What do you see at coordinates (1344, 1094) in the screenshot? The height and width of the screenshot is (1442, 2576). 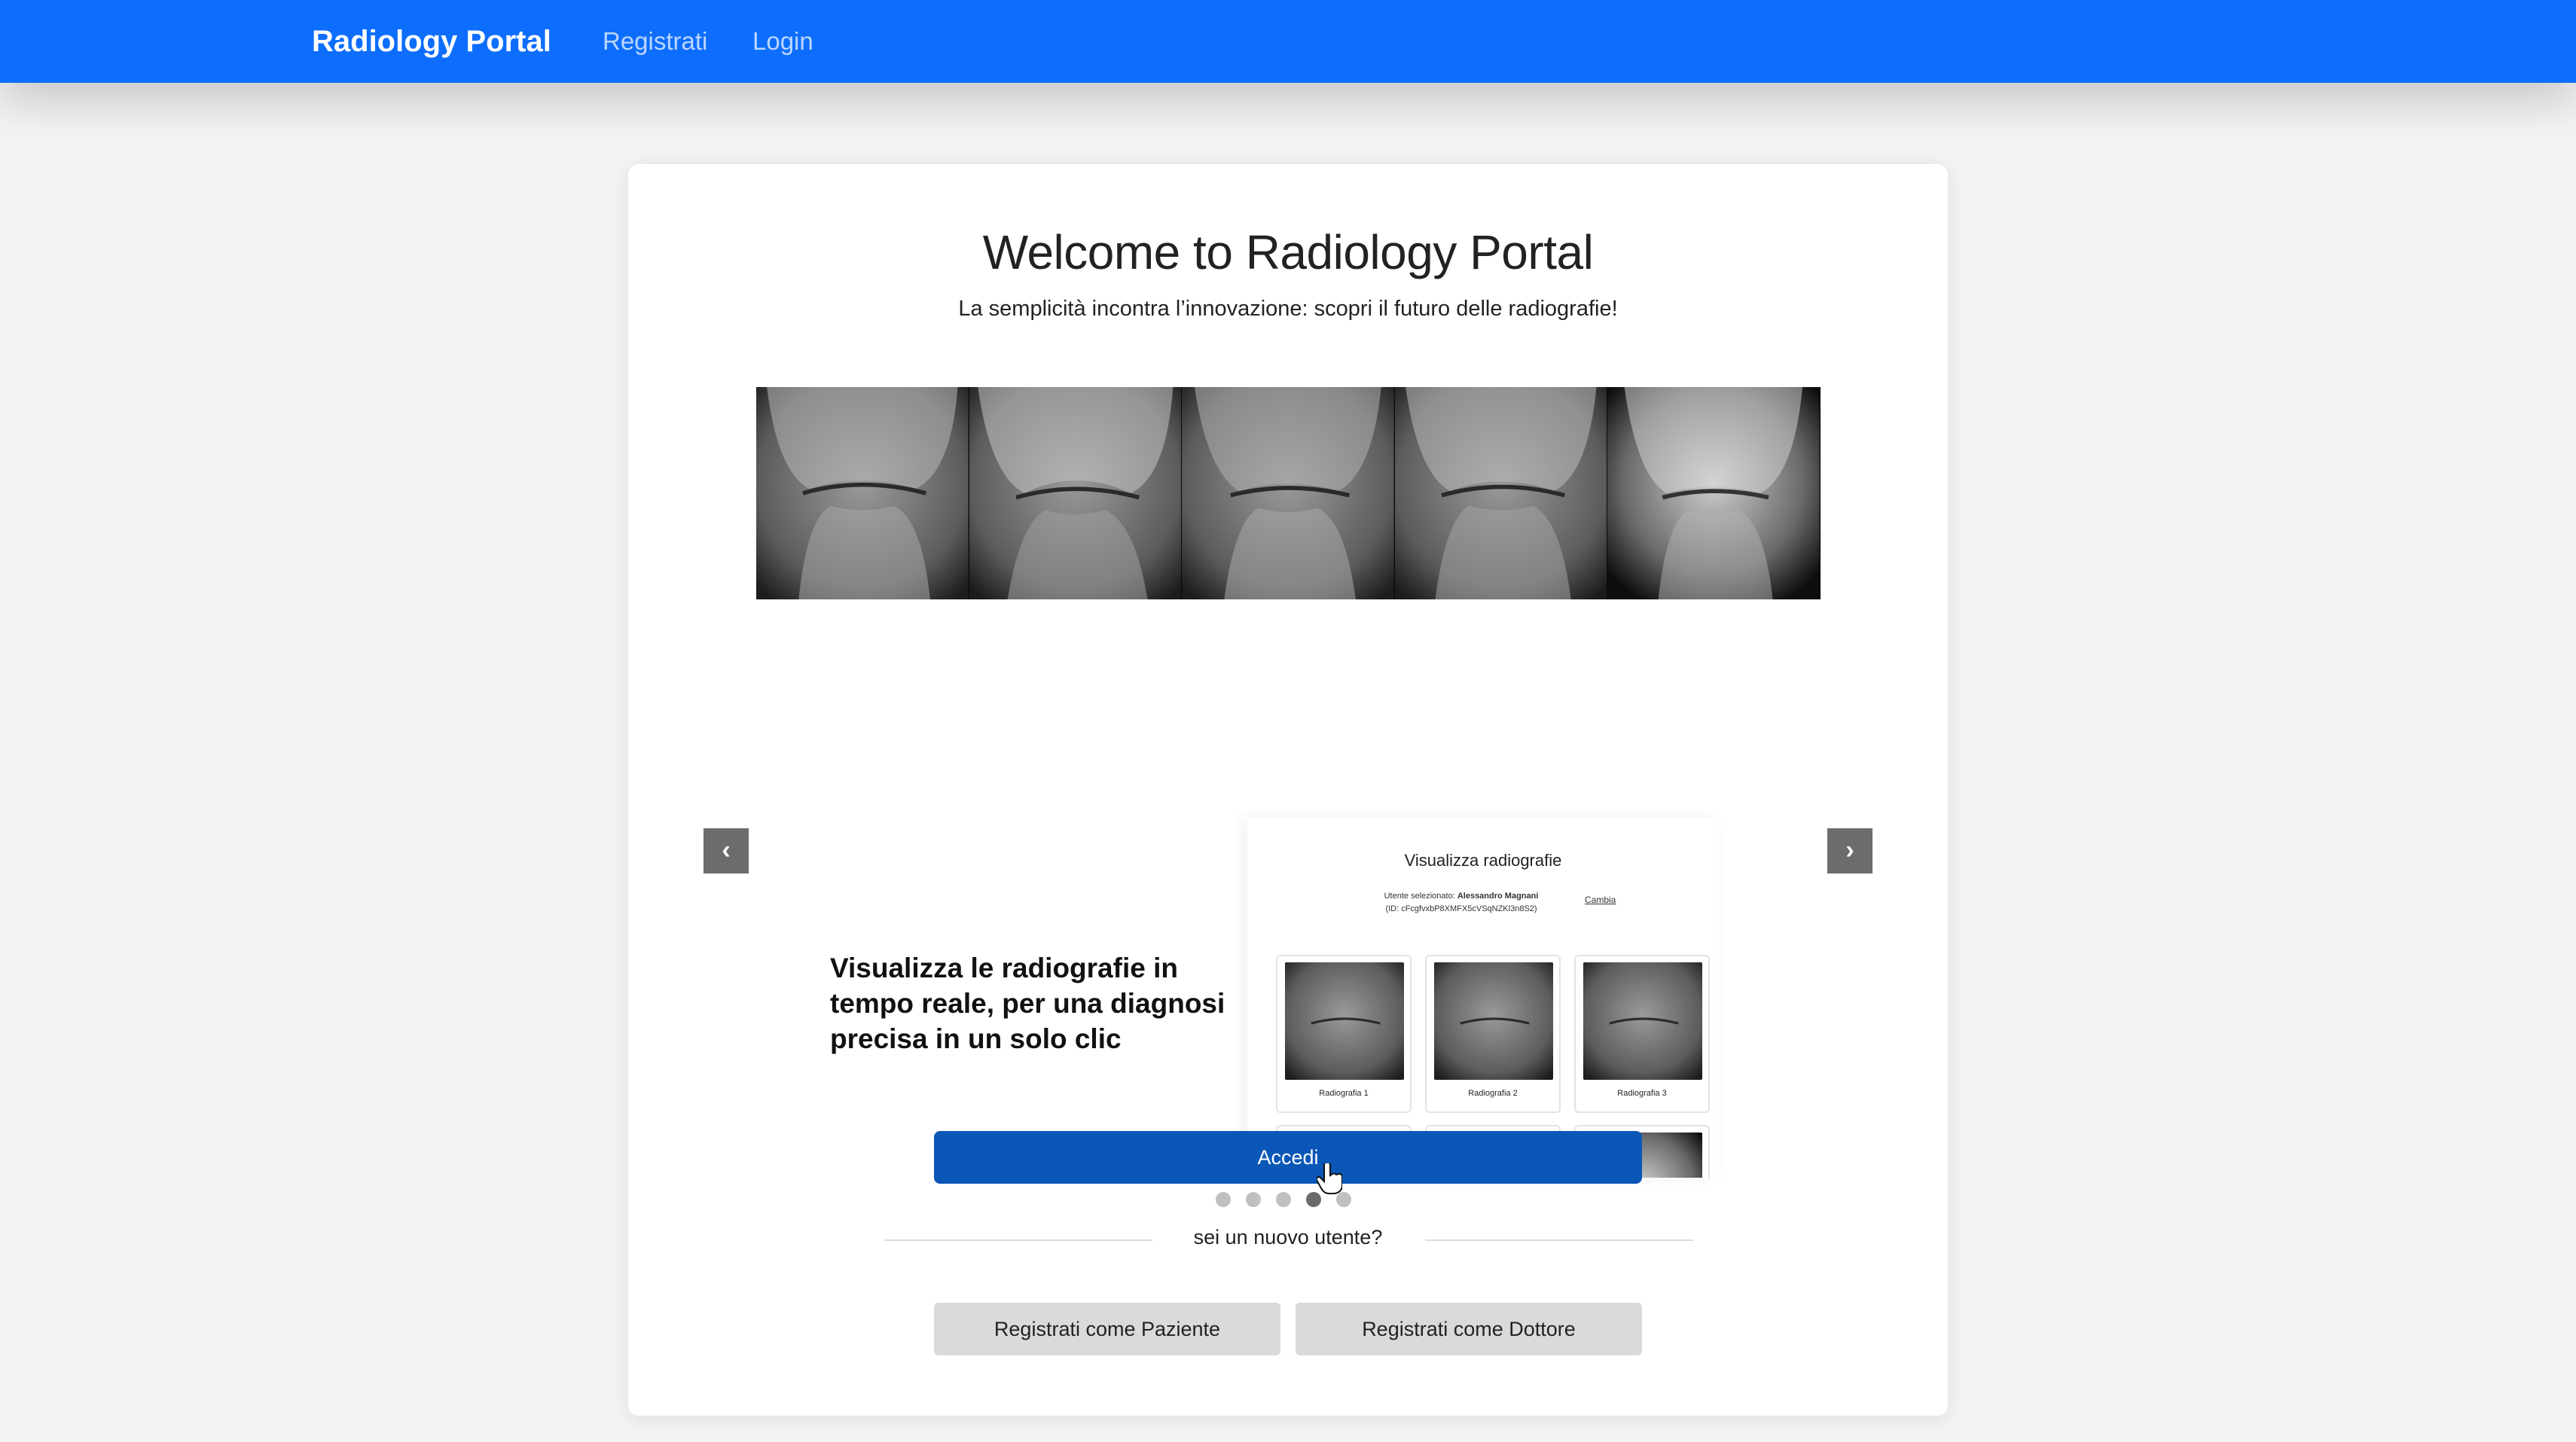 I see `preview-xray-label: Radiografia 1` at bounding box center [1344, 1094].